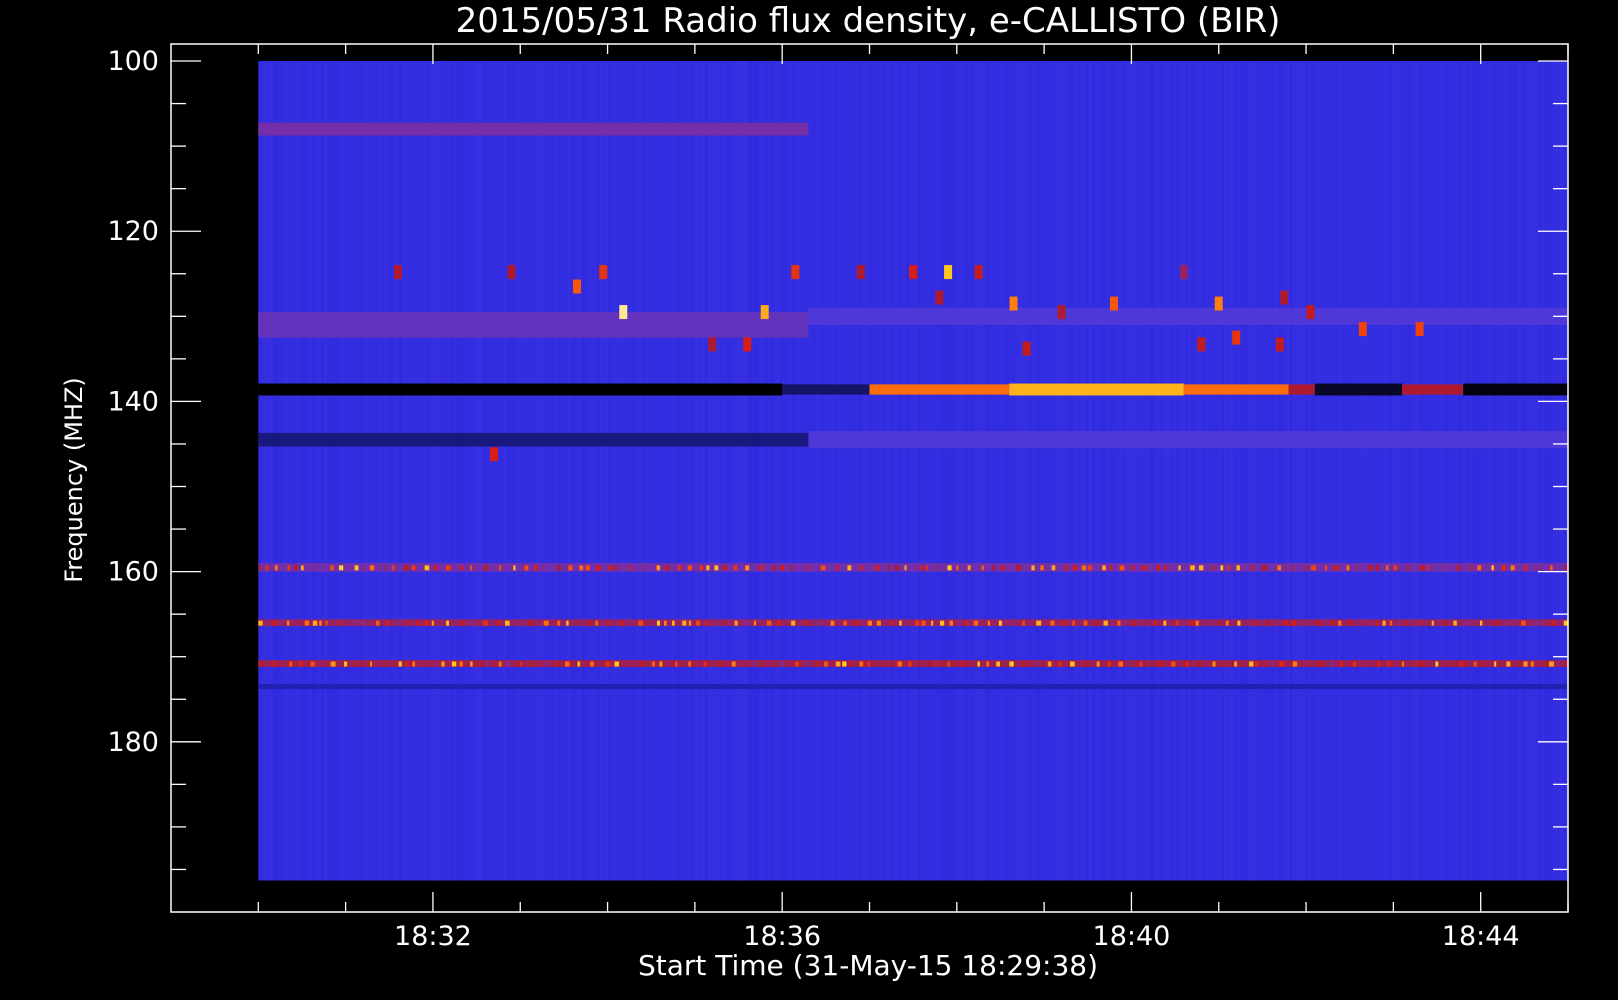 The width and height of the screenshot is (1618, 1000). I want to click on y-tick-label: 120, so click(133, 231).